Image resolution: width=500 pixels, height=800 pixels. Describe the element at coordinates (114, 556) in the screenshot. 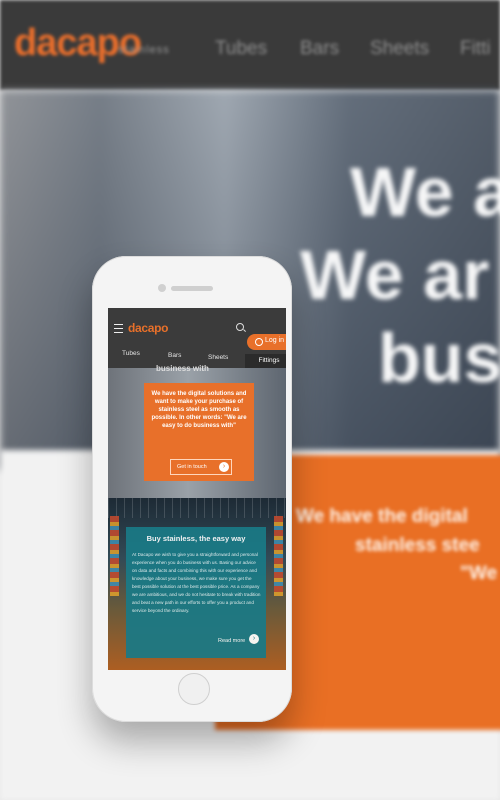

I see `warehouse-shelf-left` at that location.